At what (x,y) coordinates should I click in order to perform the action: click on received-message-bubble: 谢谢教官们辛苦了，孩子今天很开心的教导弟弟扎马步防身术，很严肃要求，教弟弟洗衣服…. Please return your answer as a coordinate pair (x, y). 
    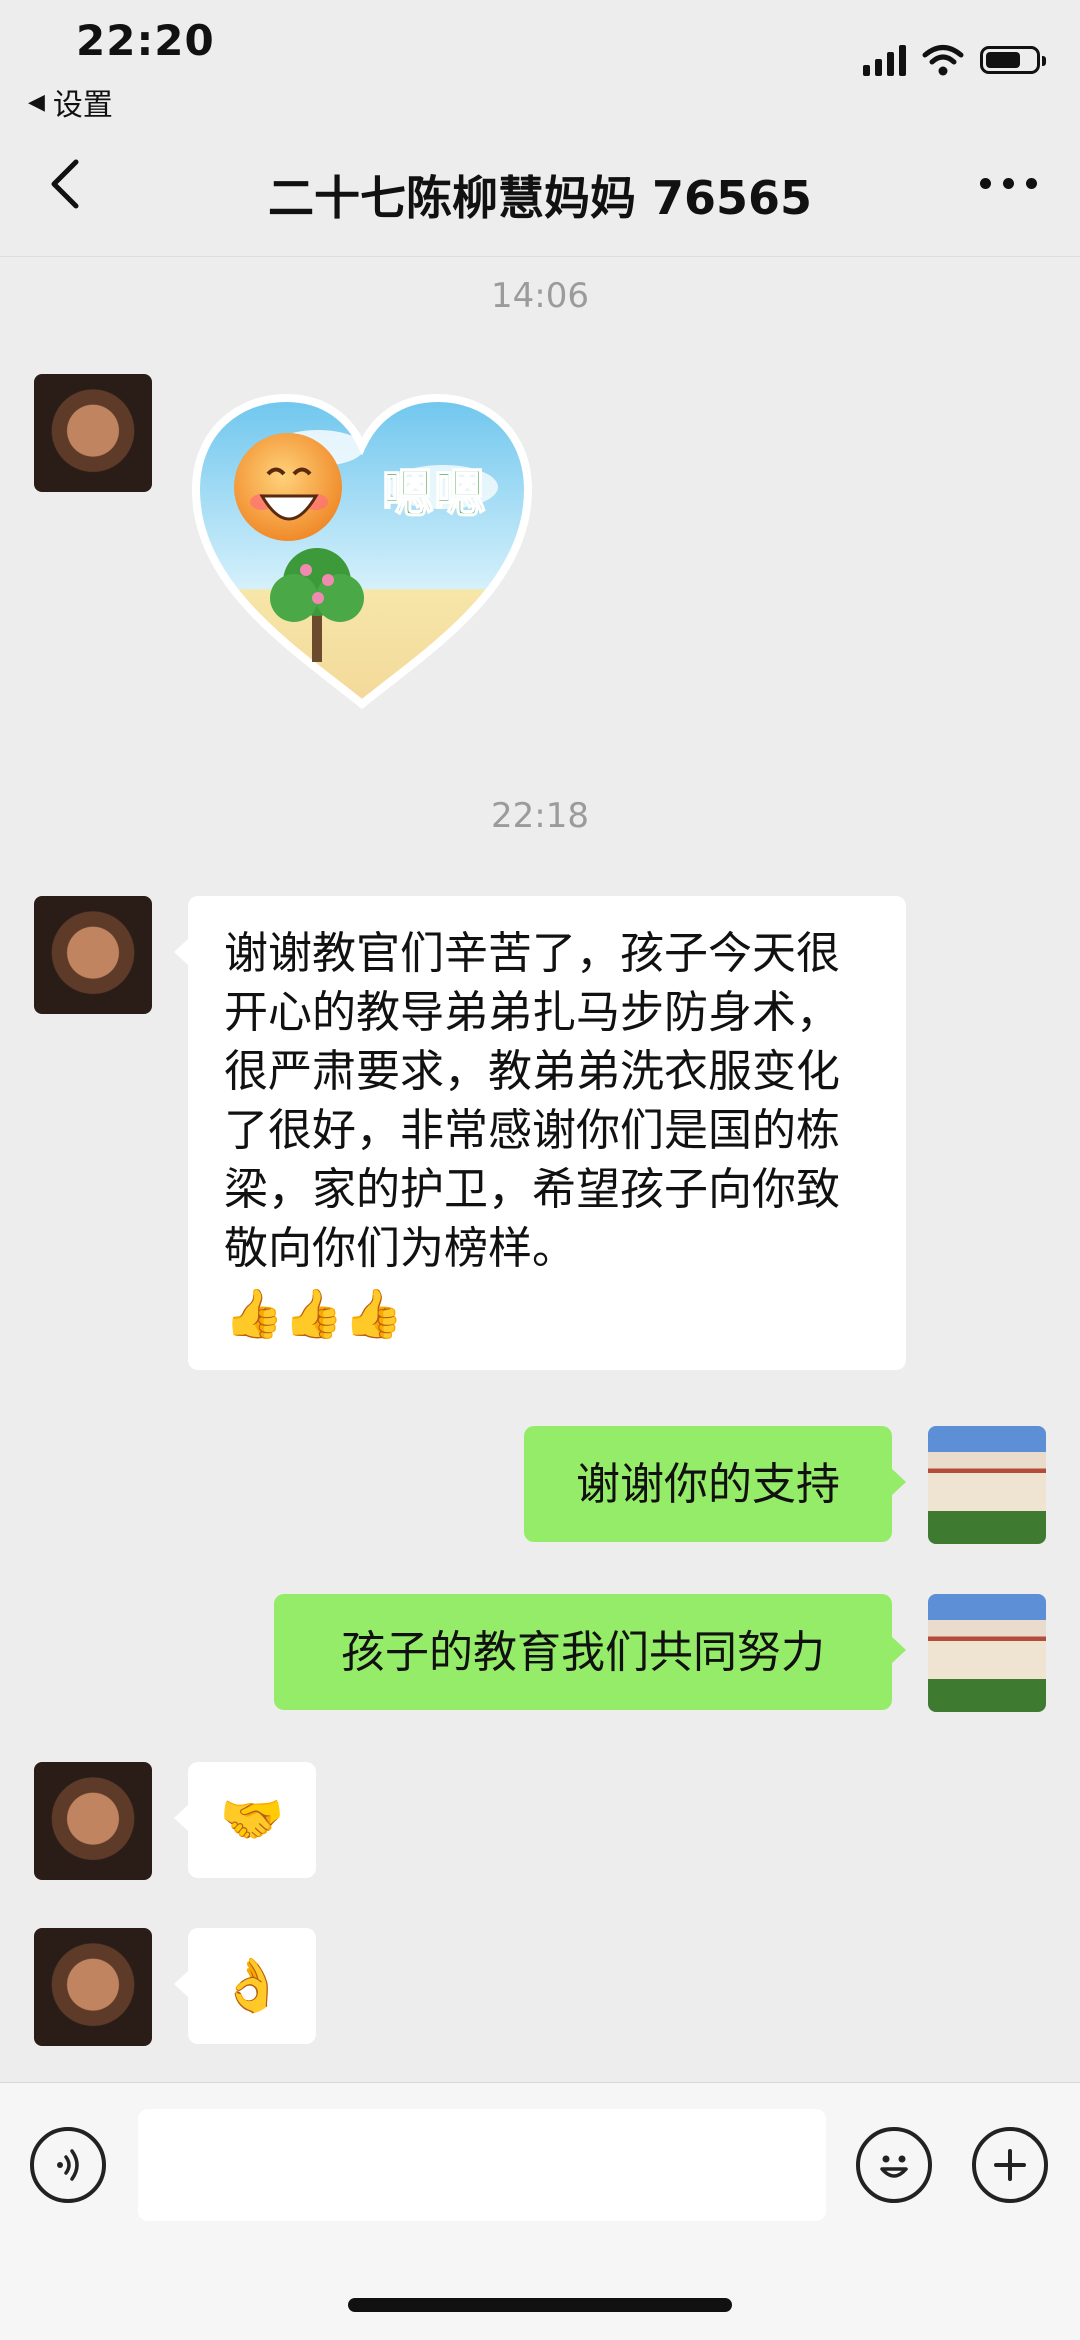
    Looking at the image, I should click on (540, 1133).